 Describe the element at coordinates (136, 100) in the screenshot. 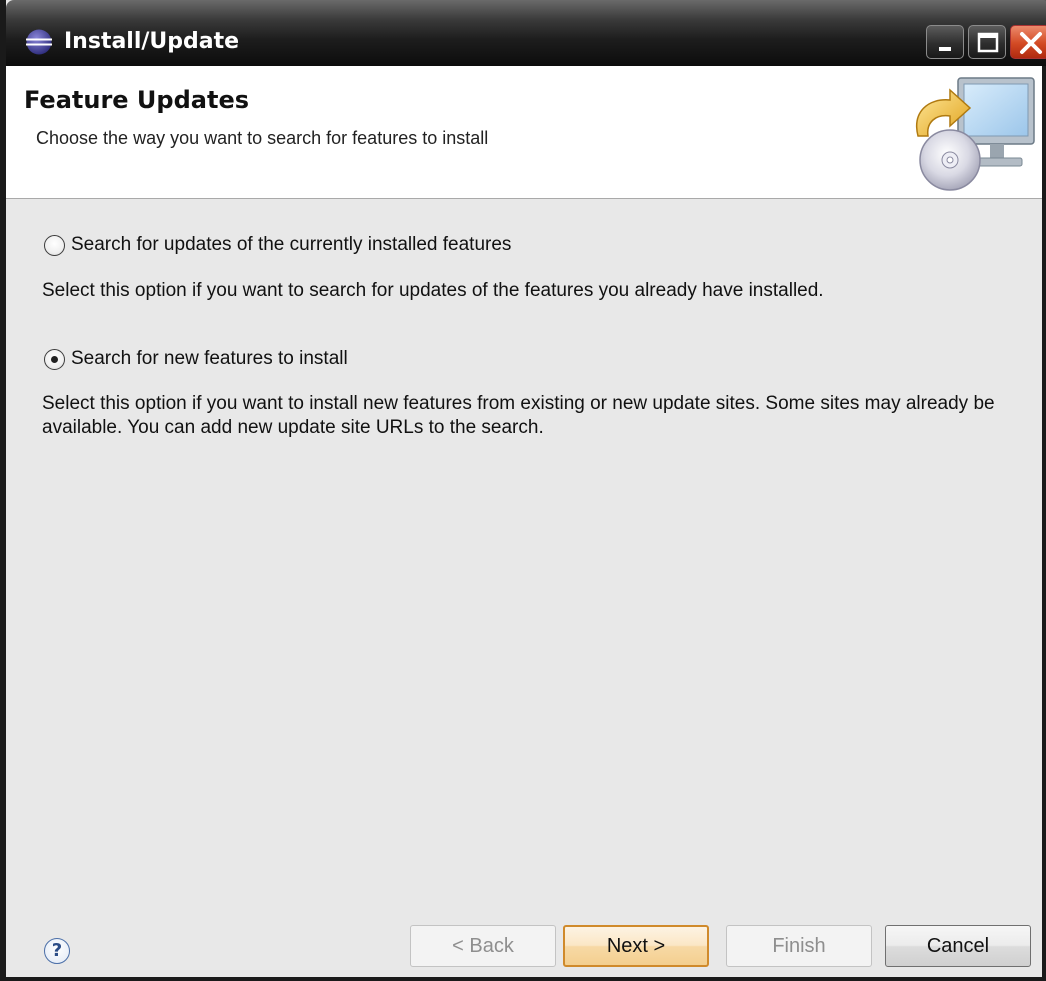

I see `page-title: Feature Updates` at that location.